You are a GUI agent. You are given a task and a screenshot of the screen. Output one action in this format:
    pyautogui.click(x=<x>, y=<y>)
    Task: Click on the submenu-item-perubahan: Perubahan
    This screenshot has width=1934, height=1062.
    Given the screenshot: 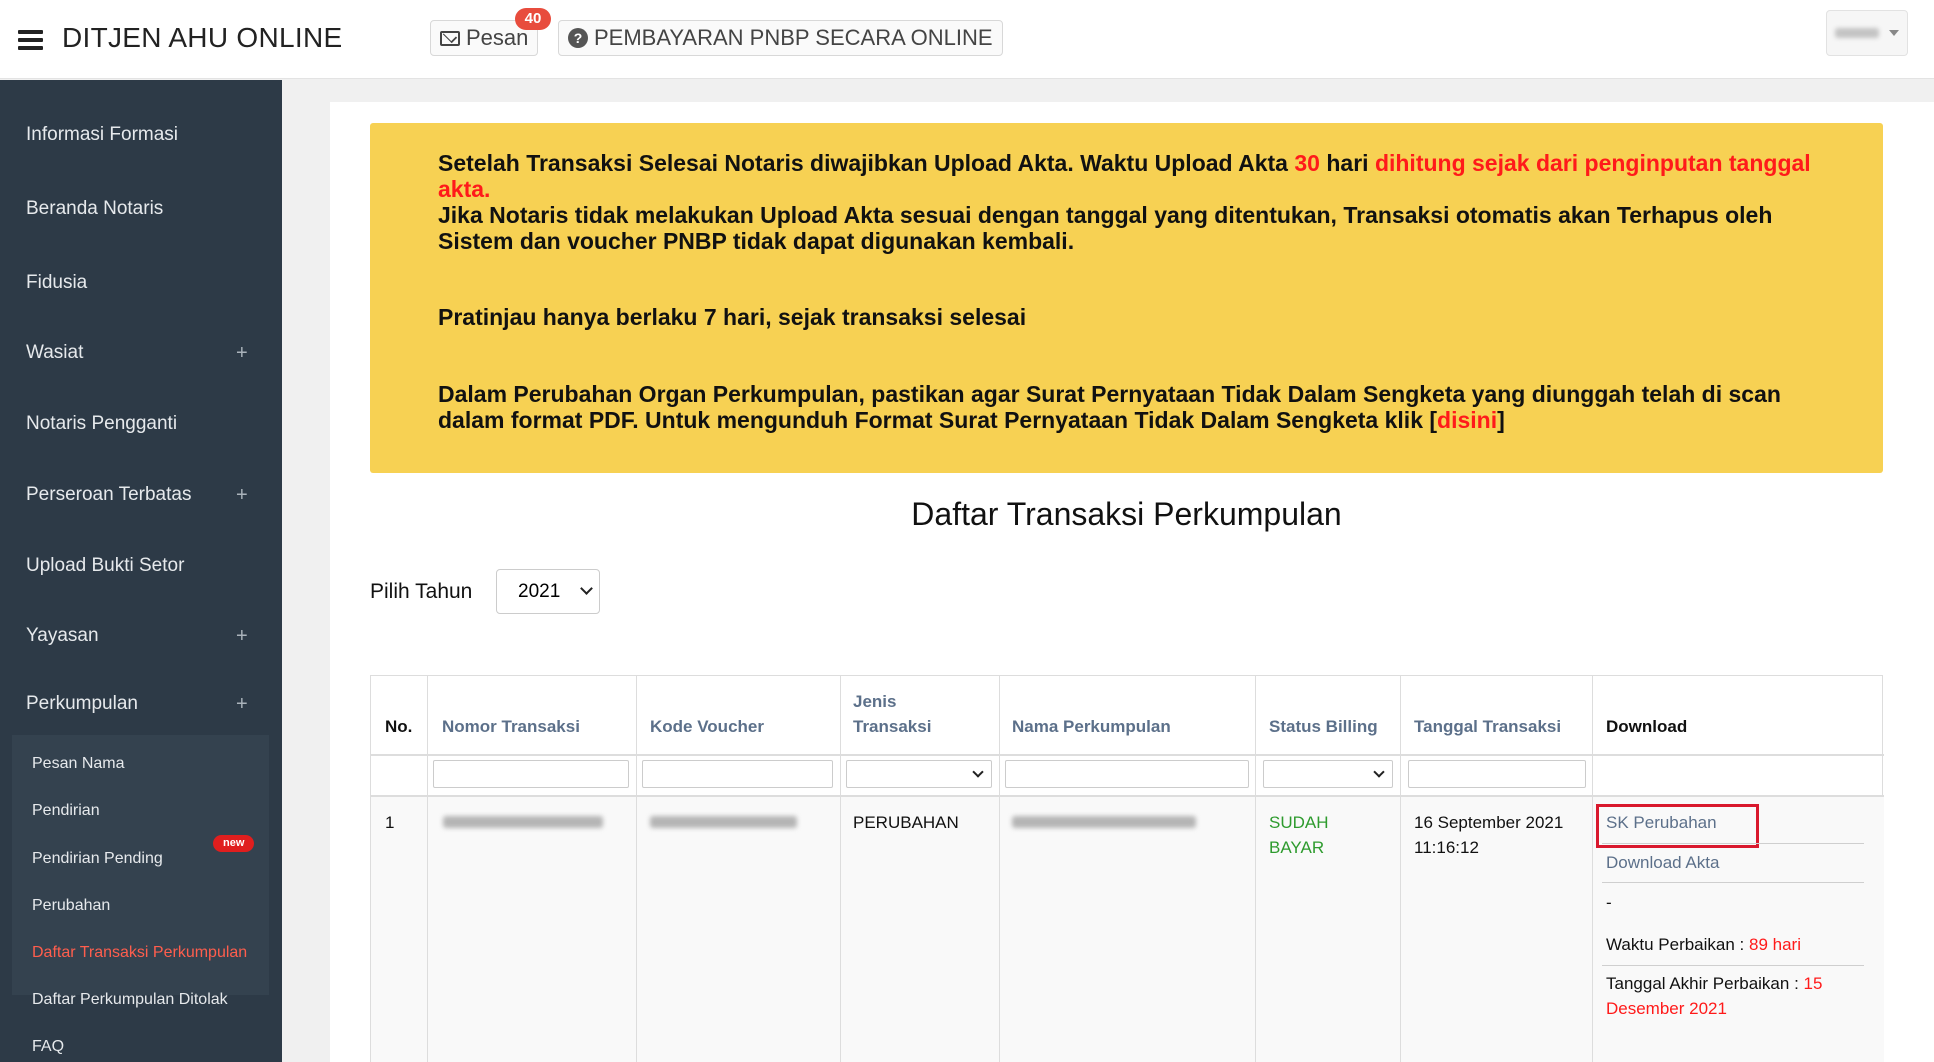 What is the action you would take?
    pyautogui.click(x=71, y=906)
    